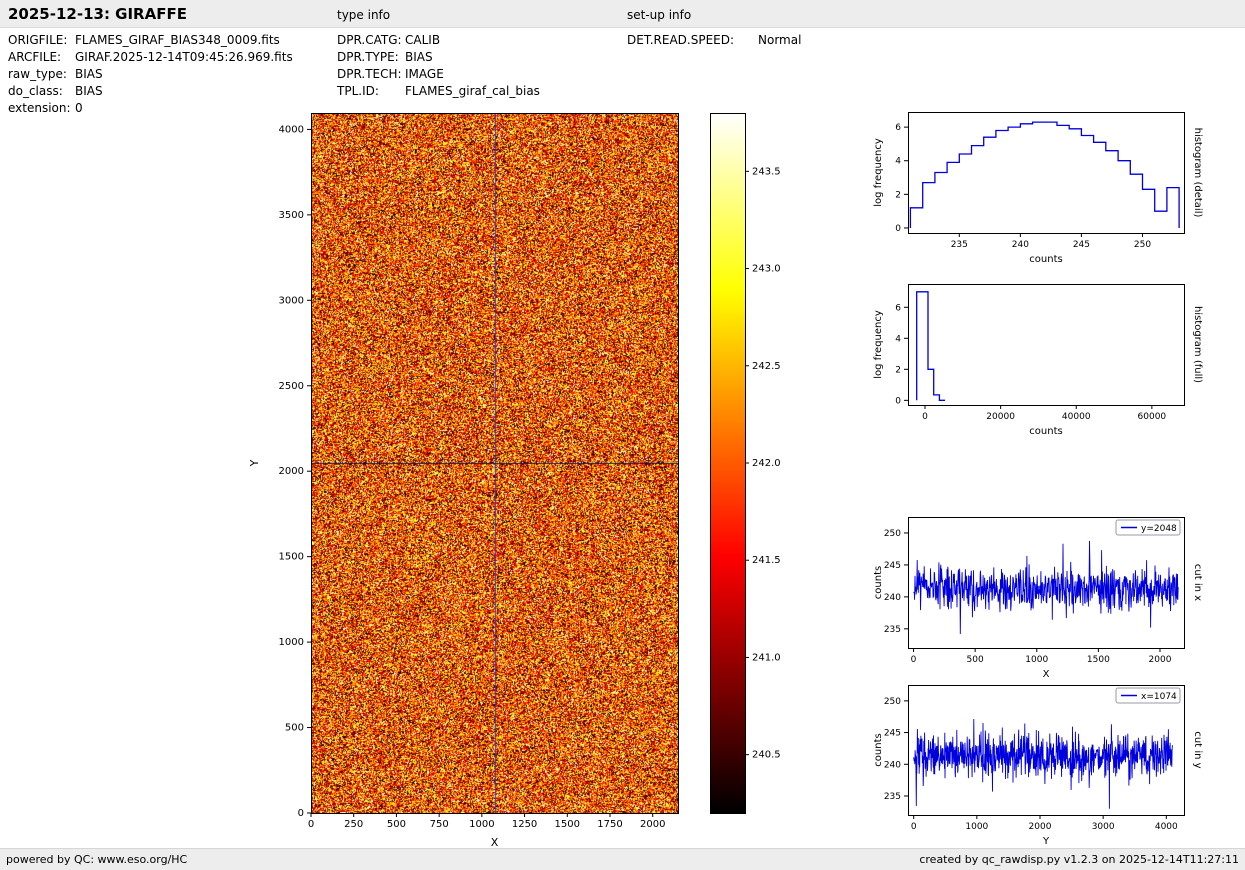 The image size is (1245, 870). What do you see at coordinates (1046, 587) in the screenshot?
I see `cut-in-x-line` at bounding box center [1046, 587].